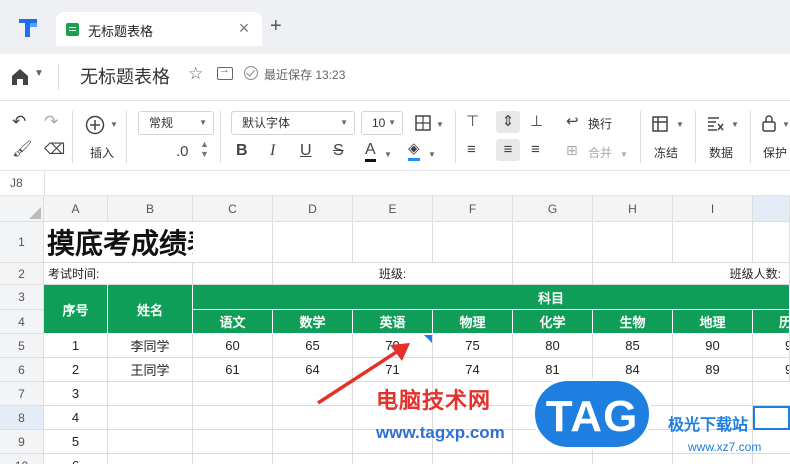 This screenshot has width=790, height=464. What do you see at coordinates (771, 418) in the screenshot?
I see `selected-cell-j8` at bounding box center [771, 418].